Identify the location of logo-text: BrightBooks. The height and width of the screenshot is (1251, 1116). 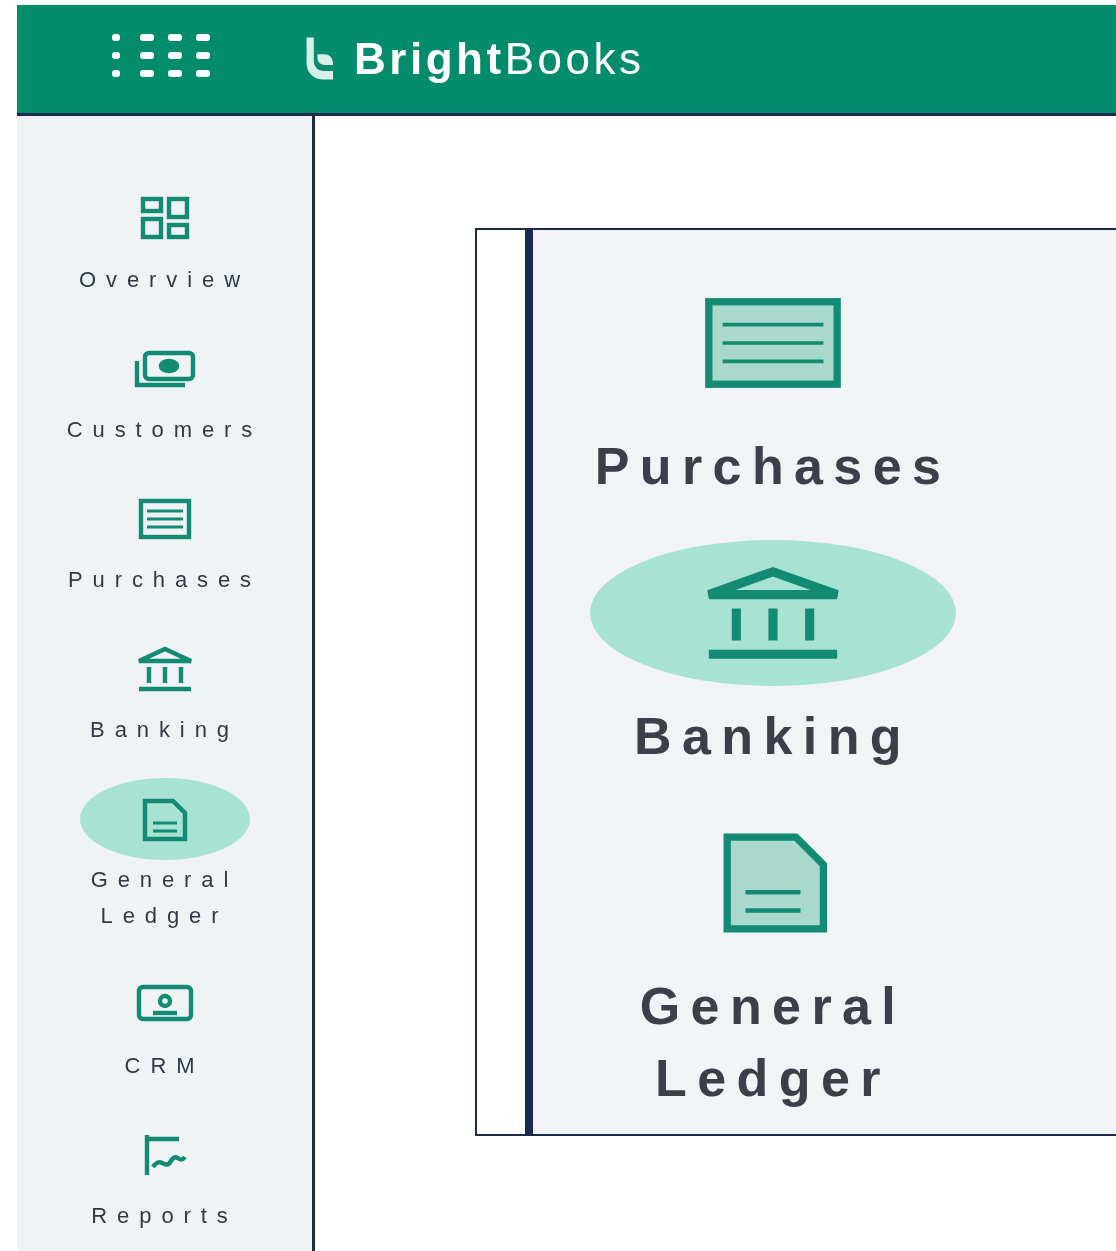
(499, 59).